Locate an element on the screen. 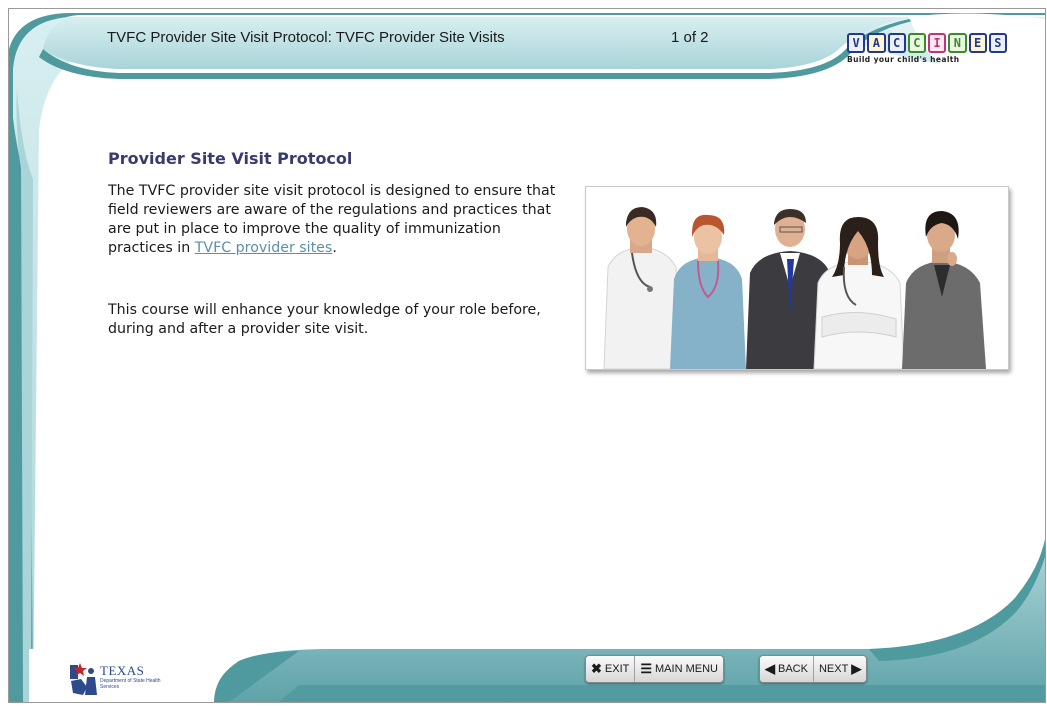  course-title: TVFC Provider Site Visit Protocol is located at coordinates (306, 37).